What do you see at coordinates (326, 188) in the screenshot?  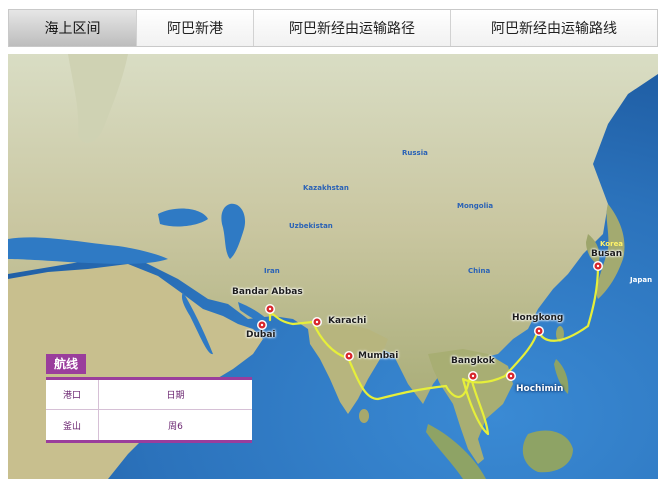 I see `country-label-kazakhstan: Kazakhstan` at bounding box center [326, 188].